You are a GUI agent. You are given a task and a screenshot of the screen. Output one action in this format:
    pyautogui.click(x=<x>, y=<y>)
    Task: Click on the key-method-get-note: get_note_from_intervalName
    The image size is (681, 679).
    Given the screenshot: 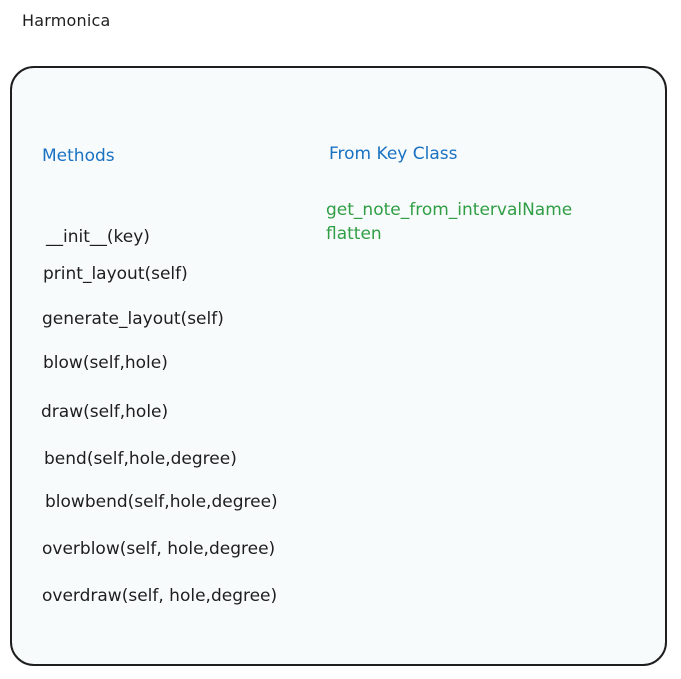 What is the action you would take?
    pyautogui.click(x=449, y=210)
    